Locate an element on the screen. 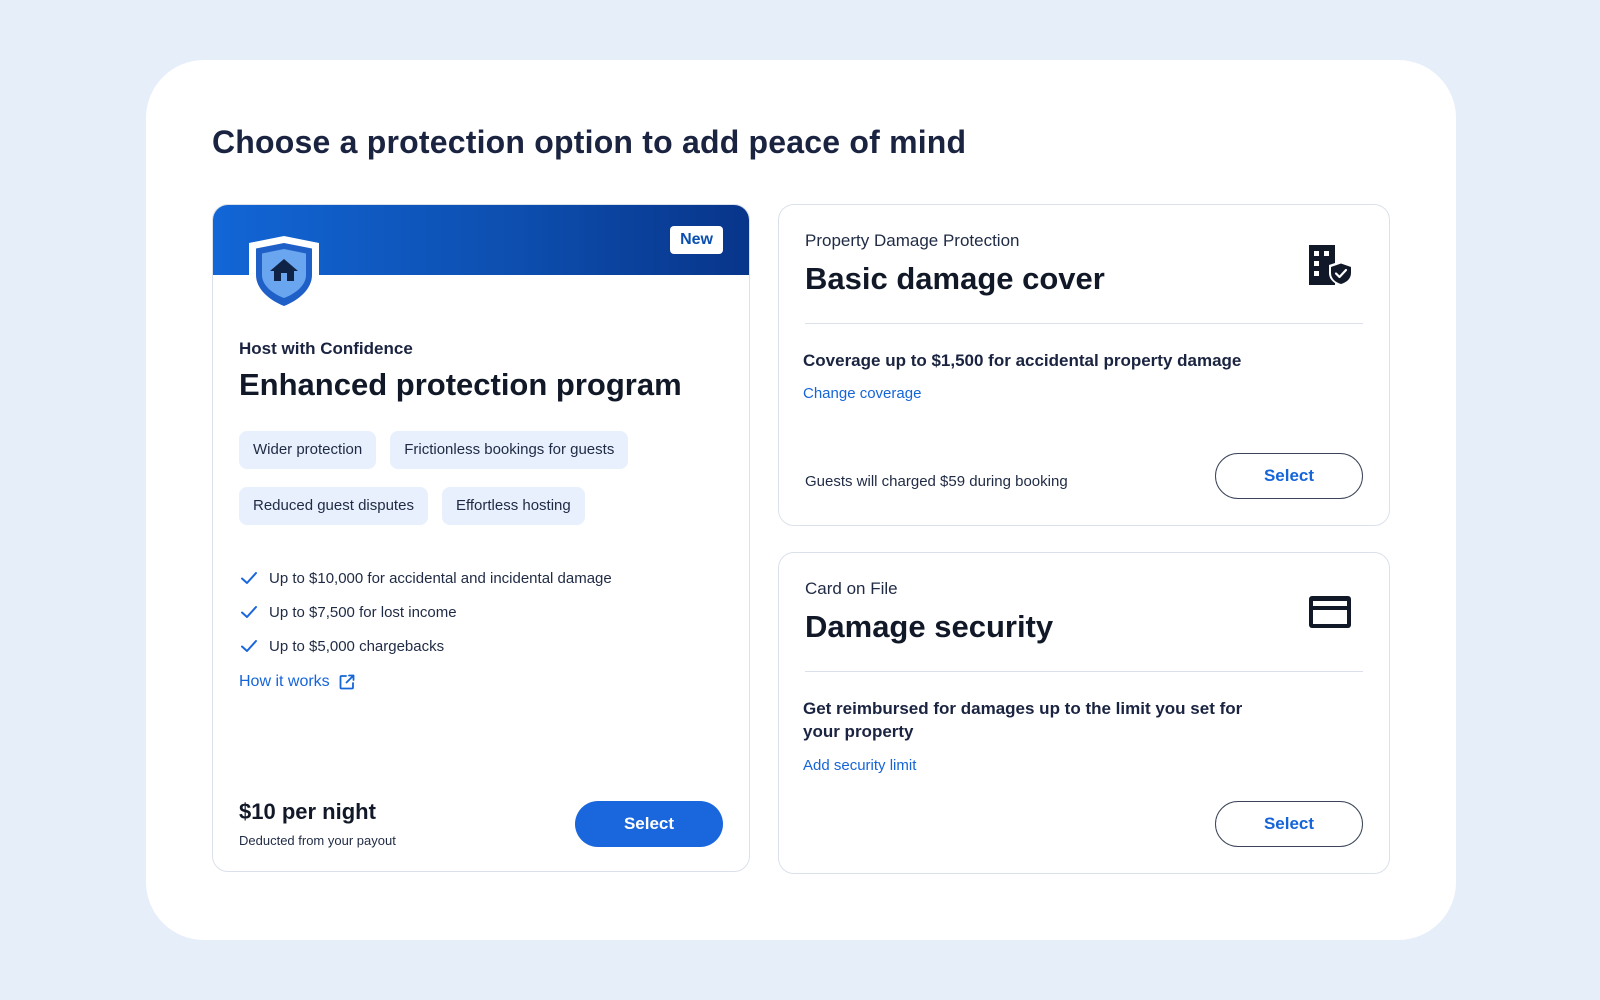 Image resolution: width=1600 pixels, height=1000 pixels. card-title: Damage security is located at coordinates (929, 626).